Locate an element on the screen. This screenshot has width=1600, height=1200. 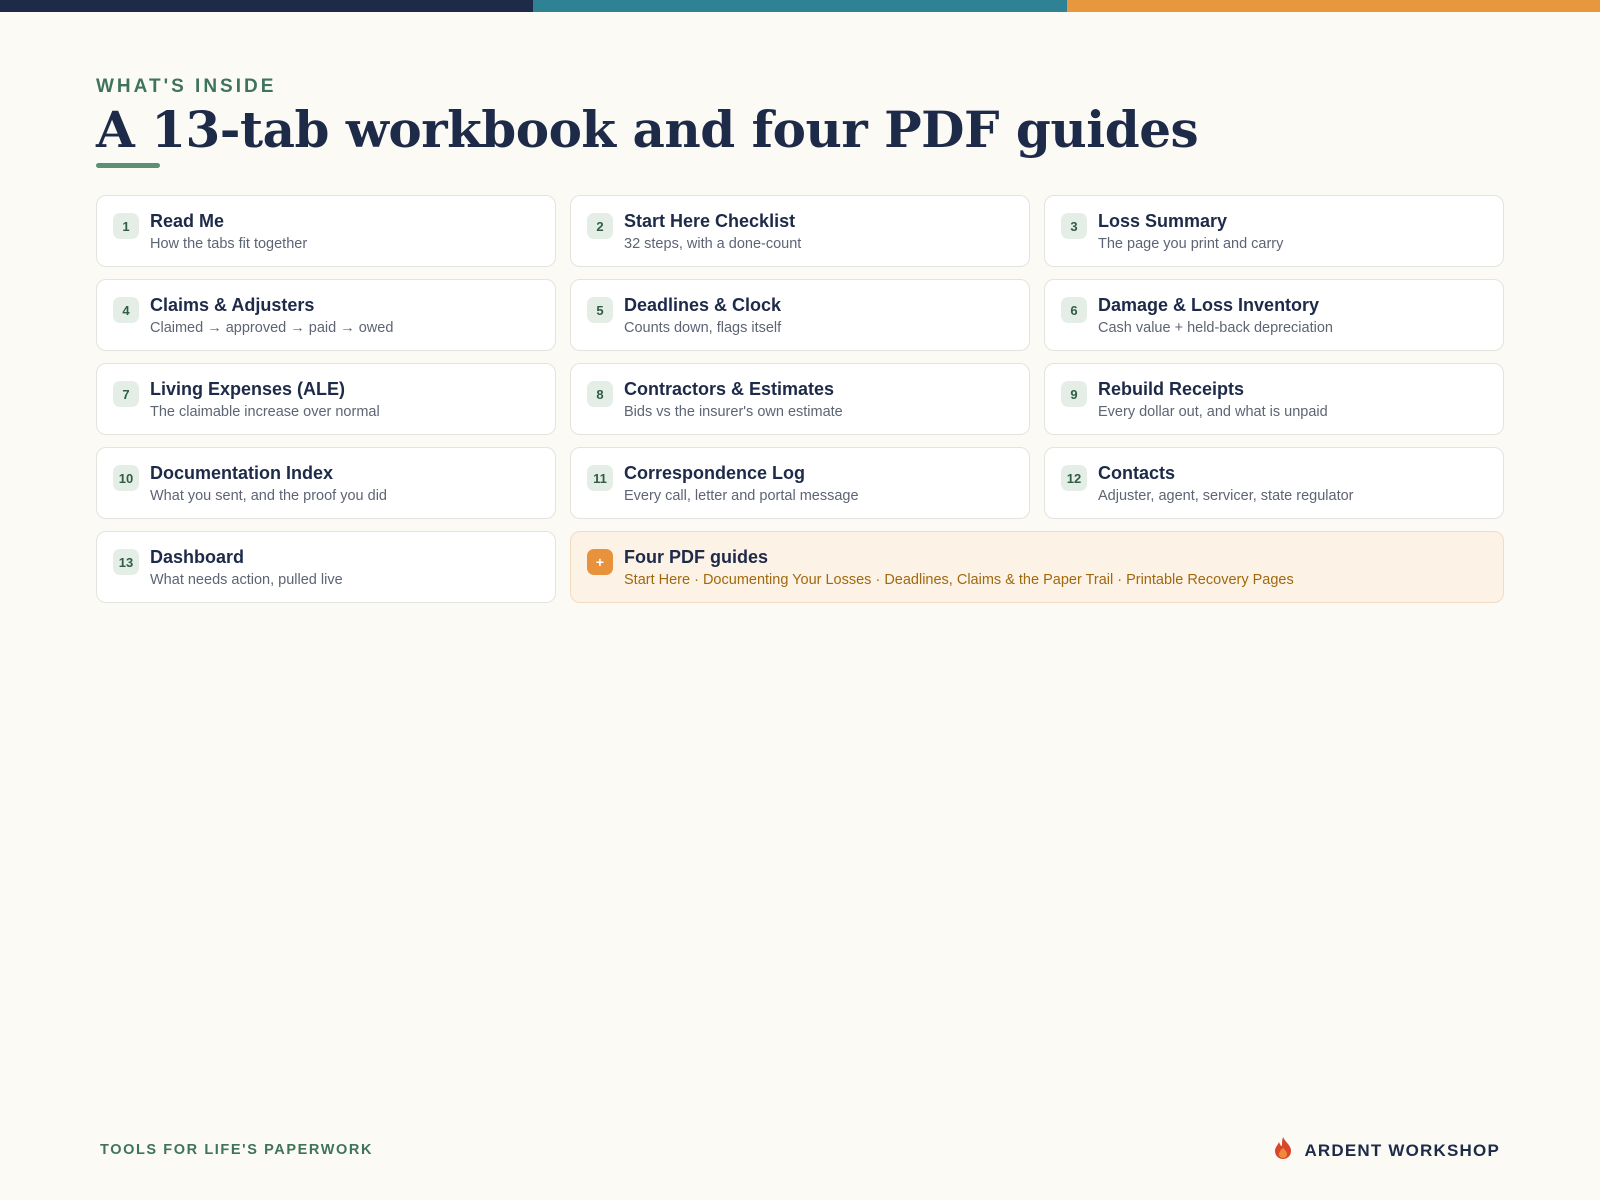
page-title: A 13-tab workbook and four PDF guides is located at coordinates (647, 129).